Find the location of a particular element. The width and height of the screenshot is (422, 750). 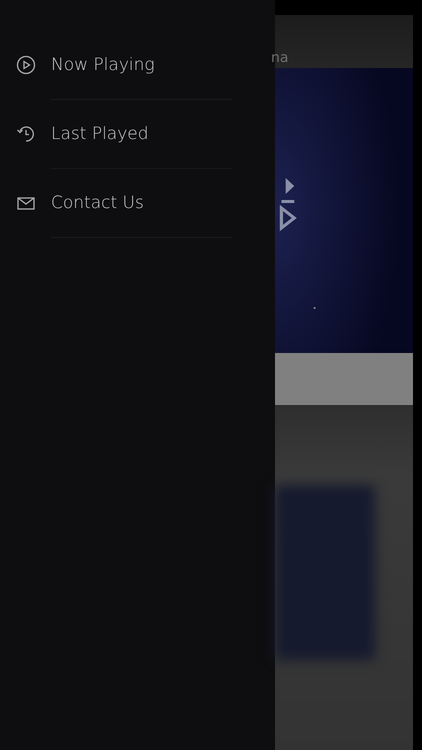

menu-item: Contact Us is located at coordinates (137, 203).